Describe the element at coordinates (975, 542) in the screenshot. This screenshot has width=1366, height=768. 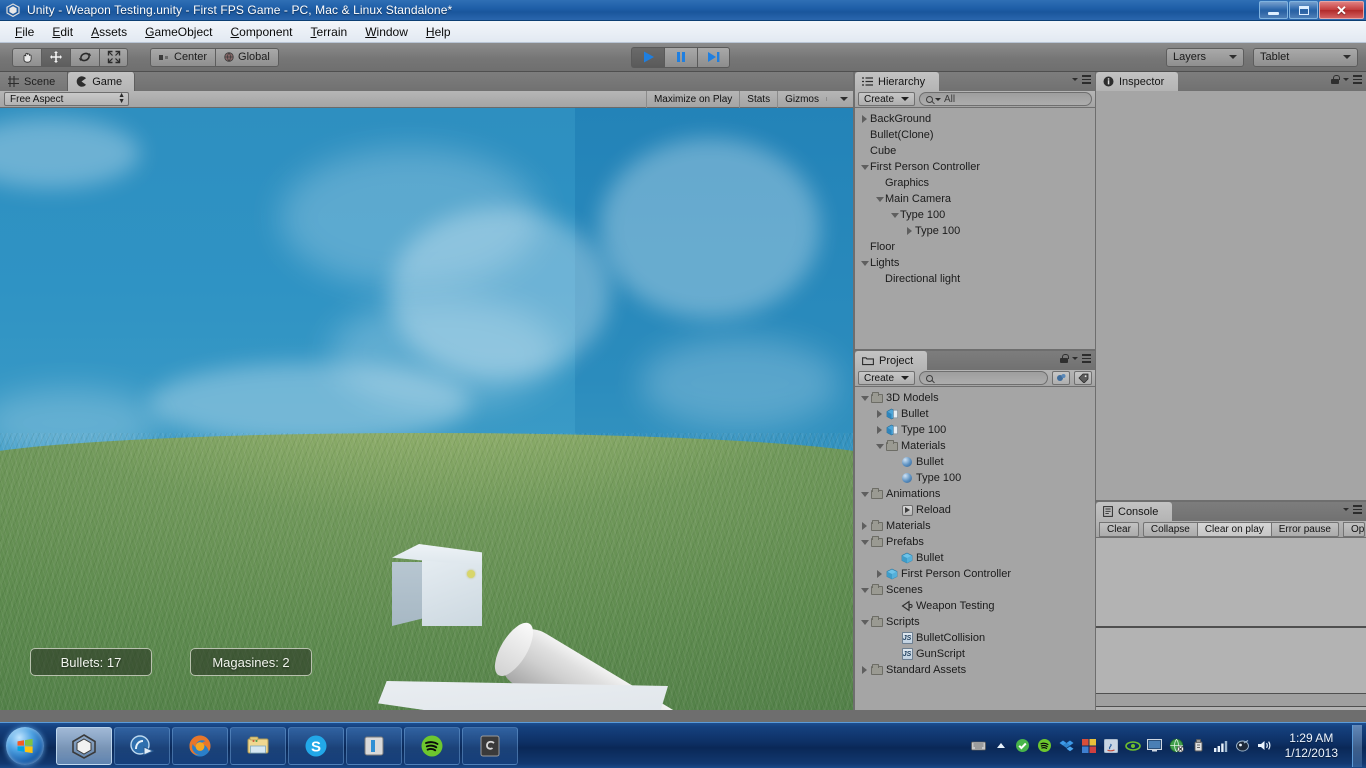
I see `project-item: Prefabs` at that location.